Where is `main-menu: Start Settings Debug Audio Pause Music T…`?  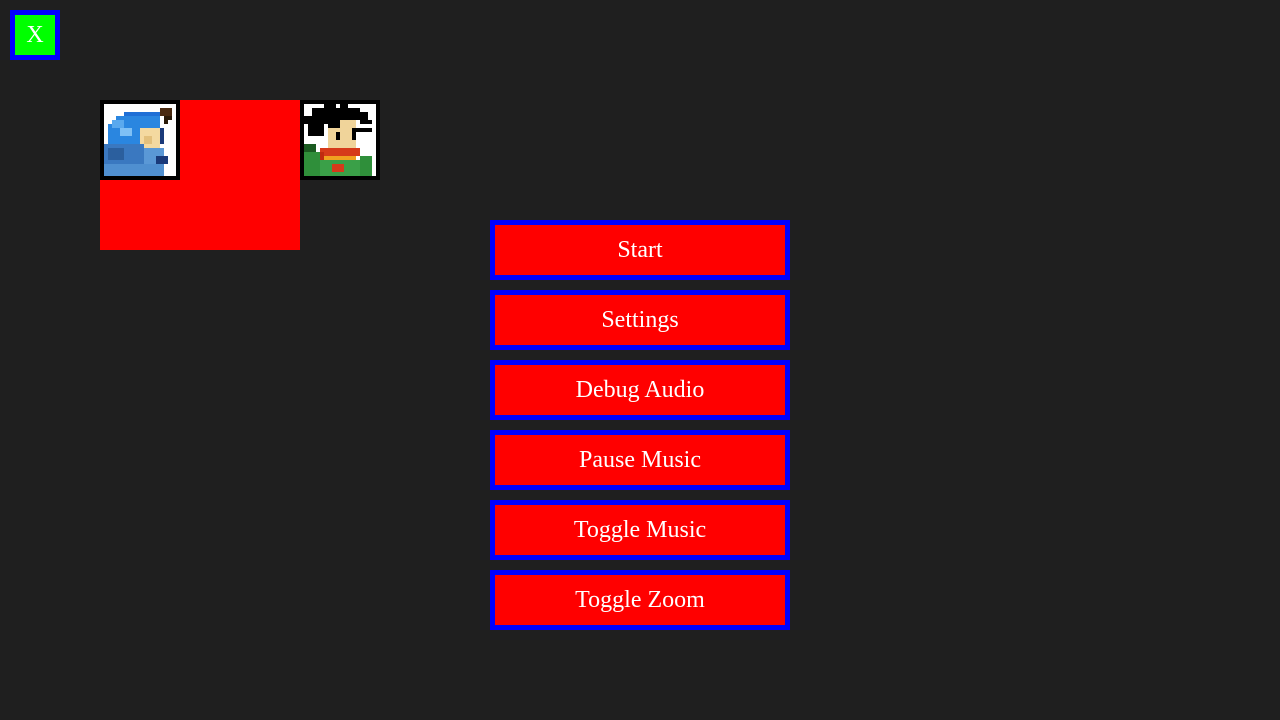 main-menu: Start Settings Debug Audio Pause Music T… is located at coordinates (640, 430).